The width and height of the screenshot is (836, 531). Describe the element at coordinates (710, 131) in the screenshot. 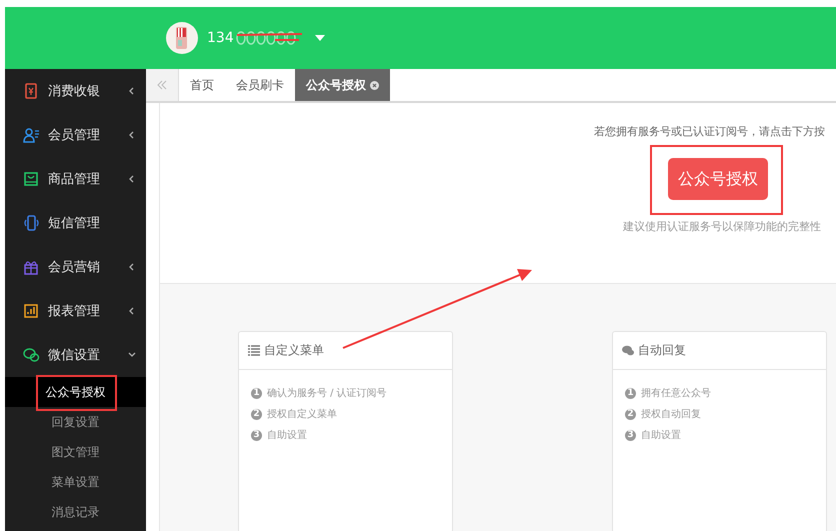

I see `prompt-text: 若您拥有服务号或已认证订阅号，请点击下方按` at that location.